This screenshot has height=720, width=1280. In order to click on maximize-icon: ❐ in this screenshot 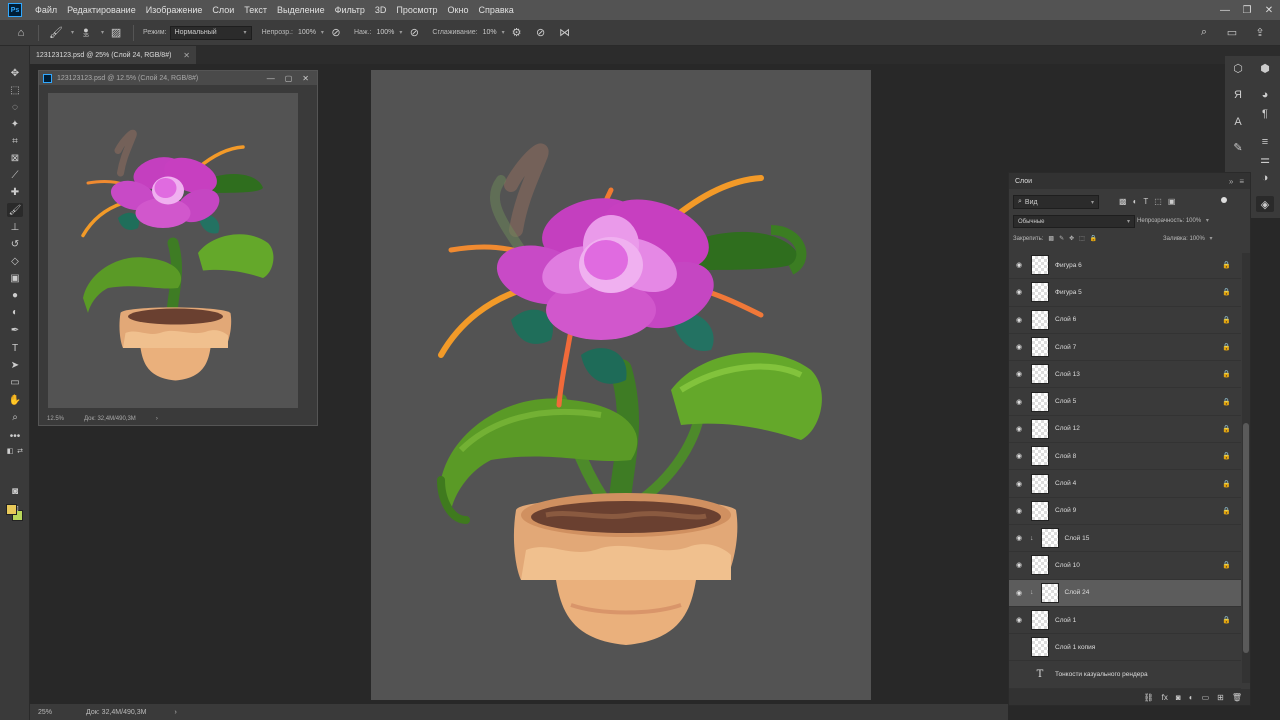, I will do `click(1247, 10)`.